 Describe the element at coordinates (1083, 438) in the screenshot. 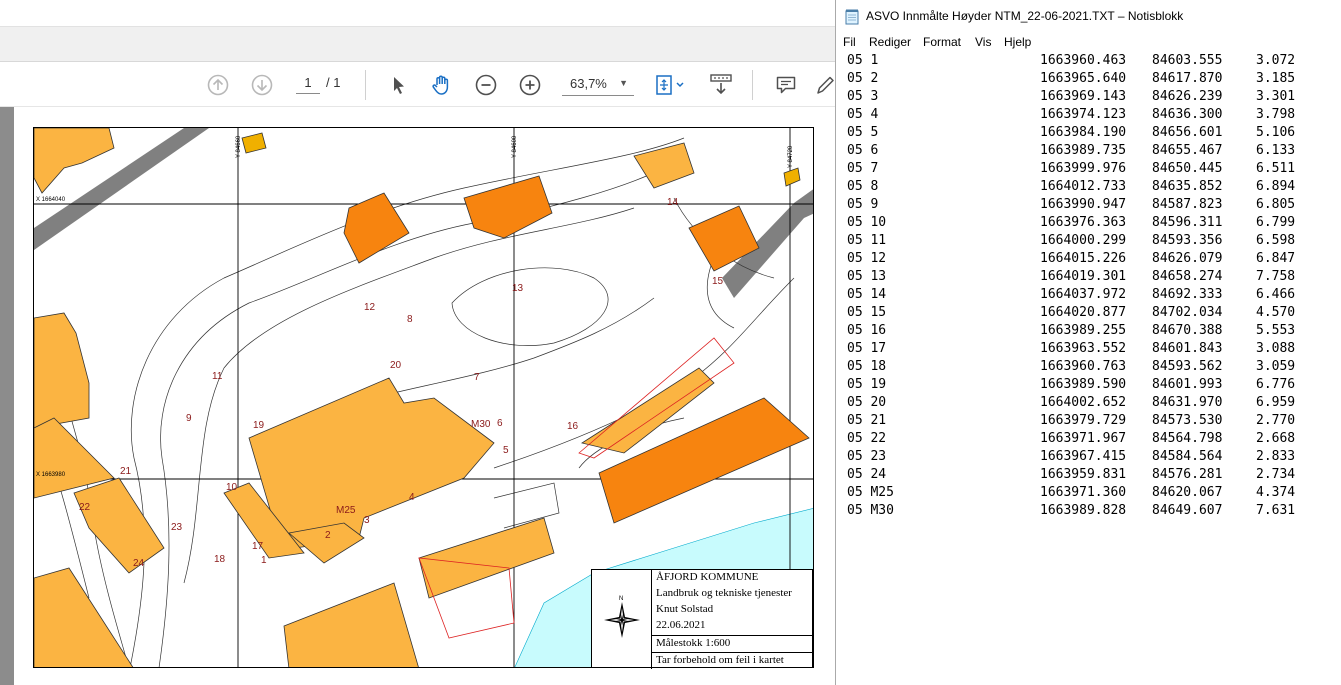

I see `x-coordinate: 1663971.967` at that location.